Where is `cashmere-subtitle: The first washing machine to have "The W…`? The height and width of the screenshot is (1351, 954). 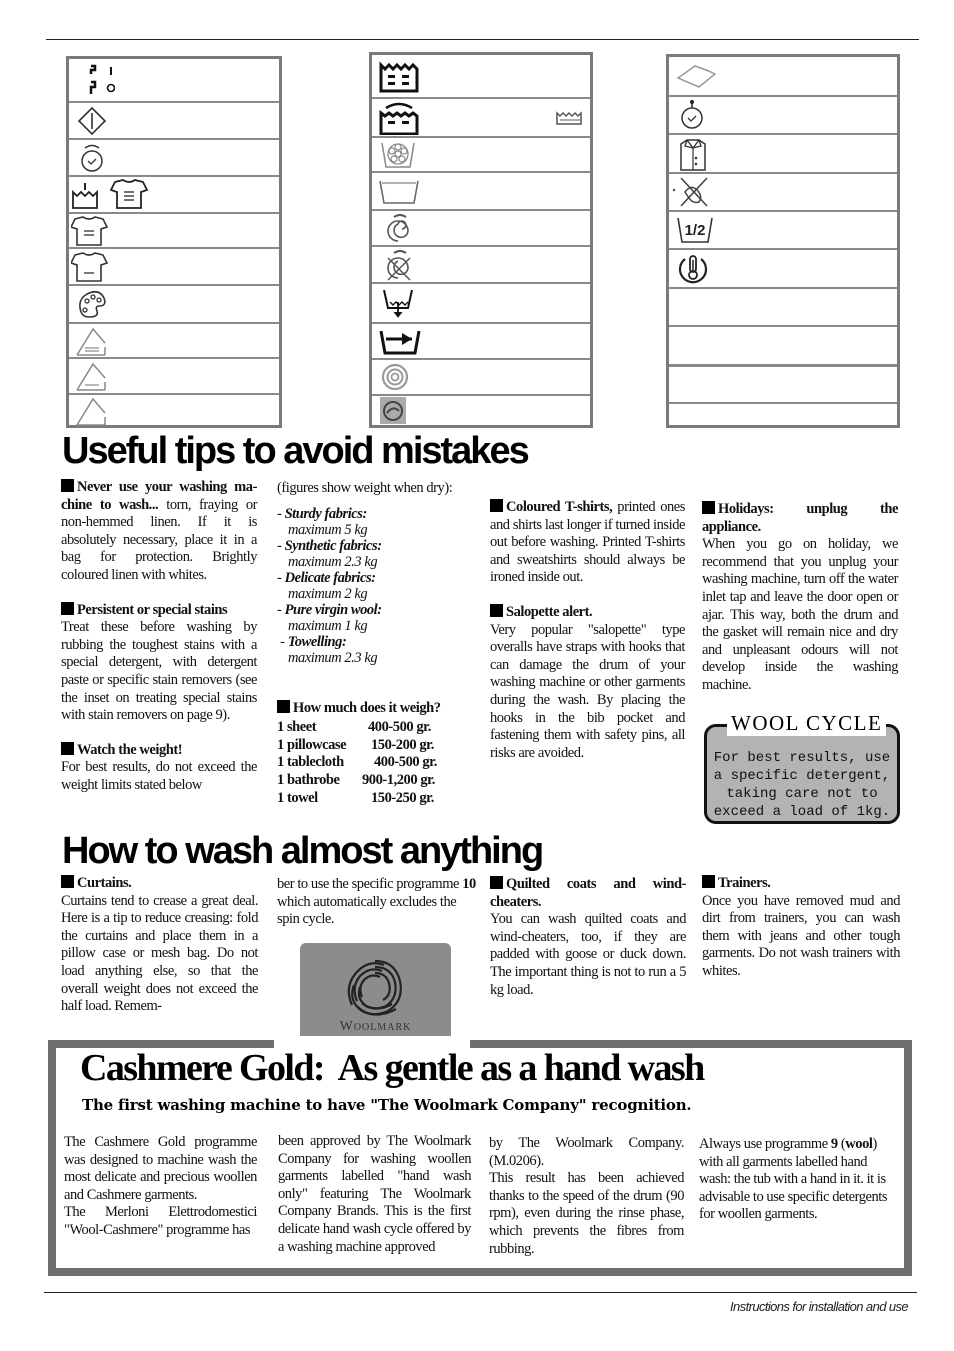 cashmere-subtitle: The first washing machine to have "The W… is located at coordinates (387, 1105).